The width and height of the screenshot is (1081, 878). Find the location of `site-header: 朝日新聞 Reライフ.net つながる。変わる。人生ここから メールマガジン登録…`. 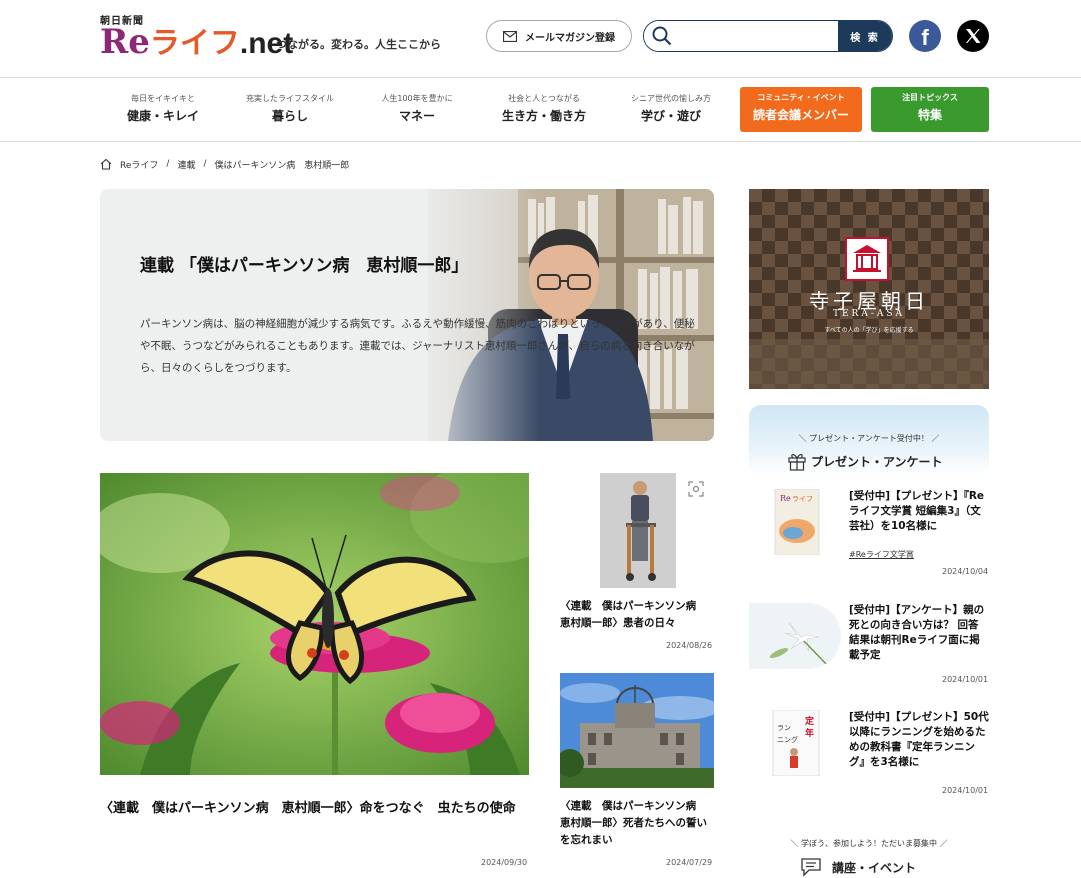

site-header: 朝日新聞 Reライフ.net つながる。変わる。人生ここから メールマガジン登録… is located at coordinates (540, 39).